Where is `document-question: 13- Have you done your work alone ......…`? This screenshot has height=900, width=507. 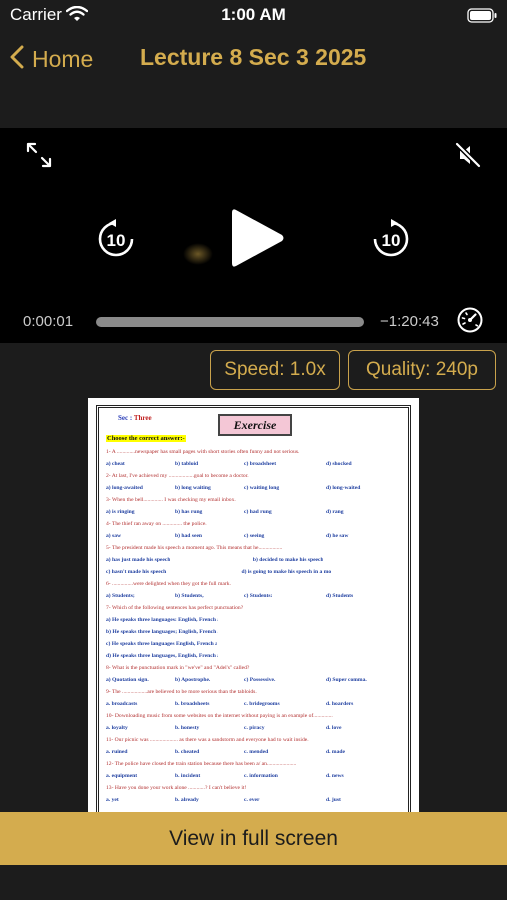 document-question: 13- Have you done your work alone ......… is located at coordinates (176, 788).